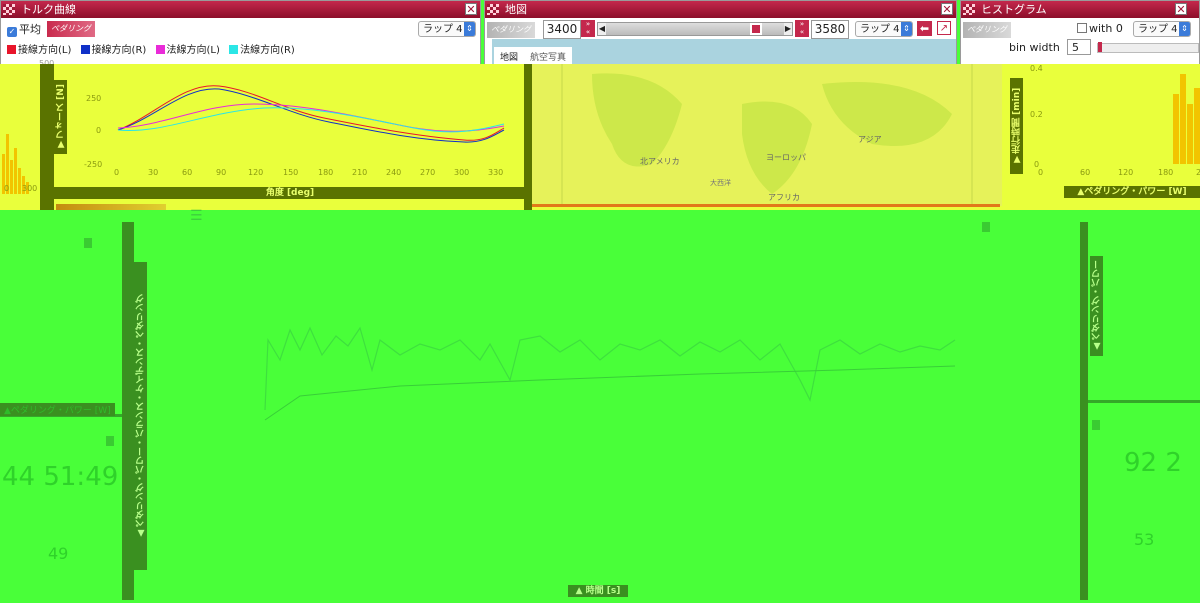 The width and height of the screenshot is (1200, 603). I want to click on right-y-axis-label: ▲ペダリング・パワー, so click(1096, 306).